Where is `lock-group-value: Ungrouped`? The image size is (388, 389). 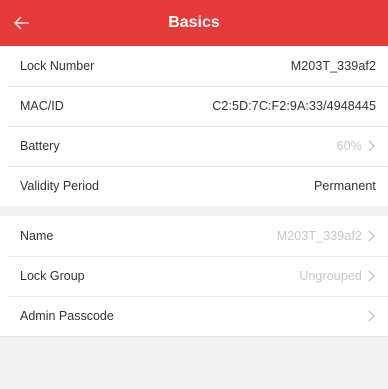
lock-group-value: Ungrouped is located at coordinates (330, 276).